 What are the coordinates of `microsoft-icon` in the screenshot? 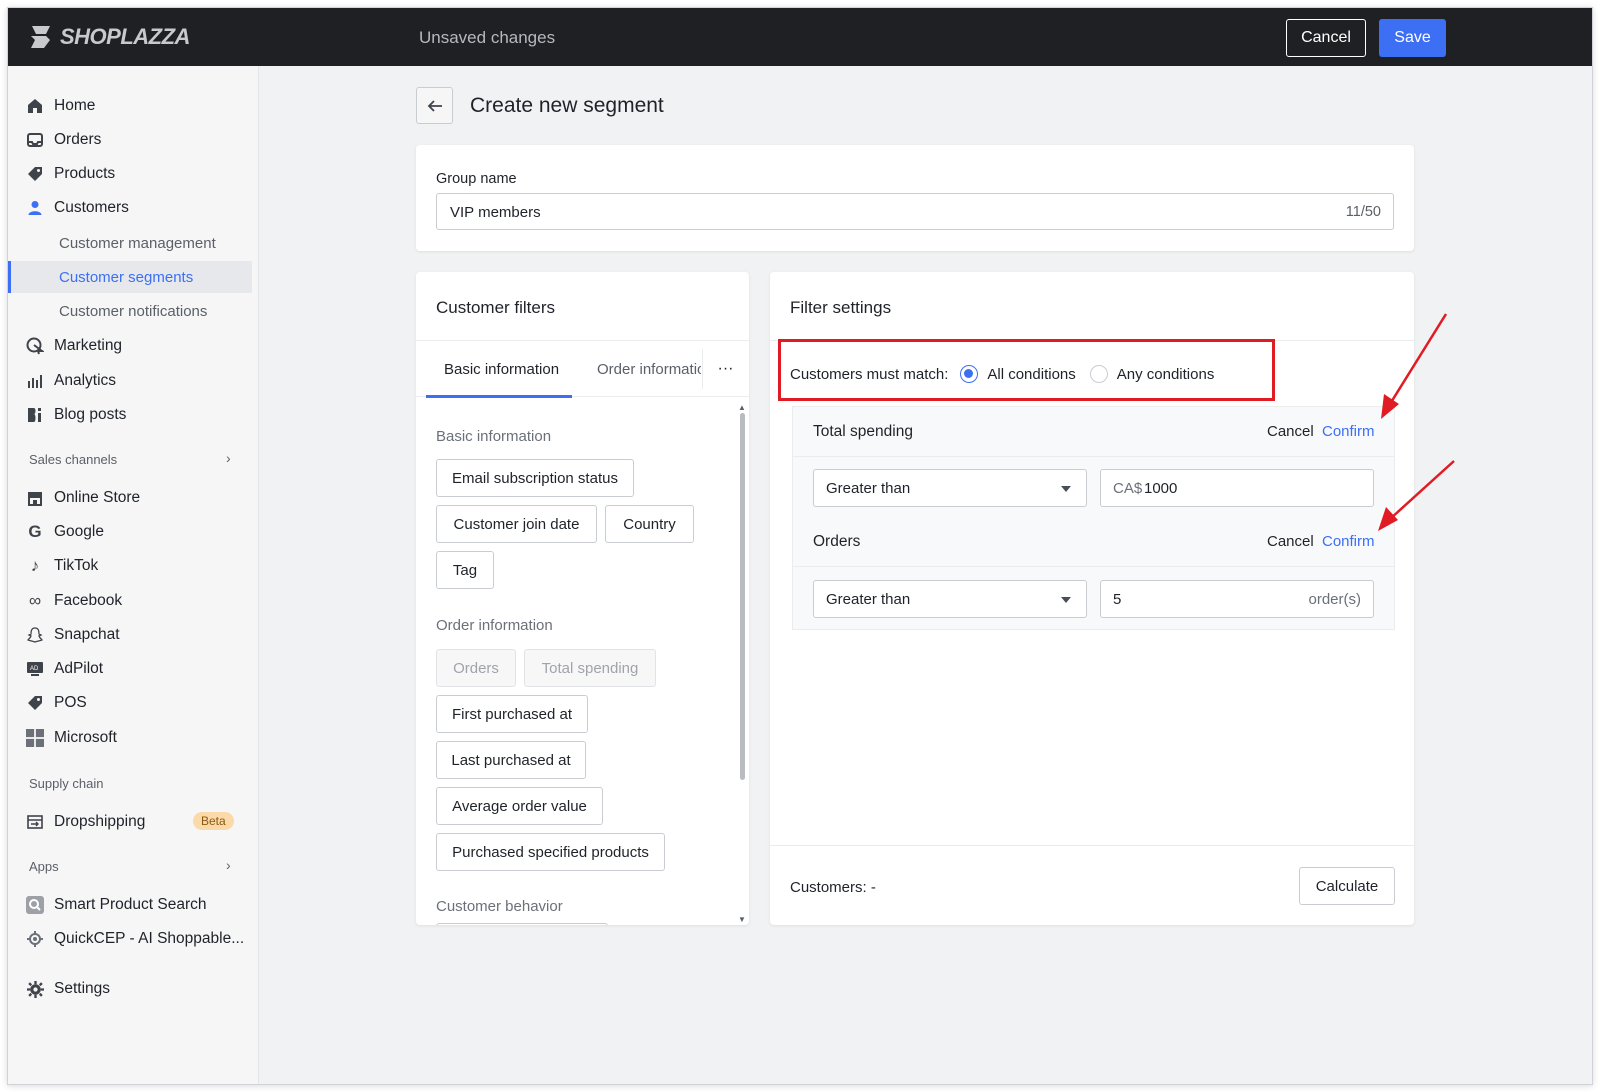 It's located at (35, 738).